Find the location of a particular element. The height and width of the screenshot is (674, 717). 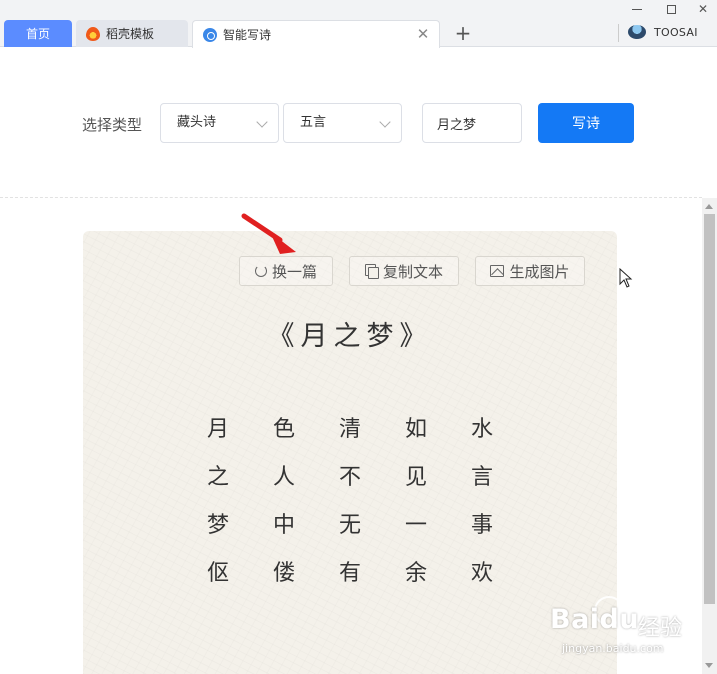

minimize-button is located at coordinates (637, 10).